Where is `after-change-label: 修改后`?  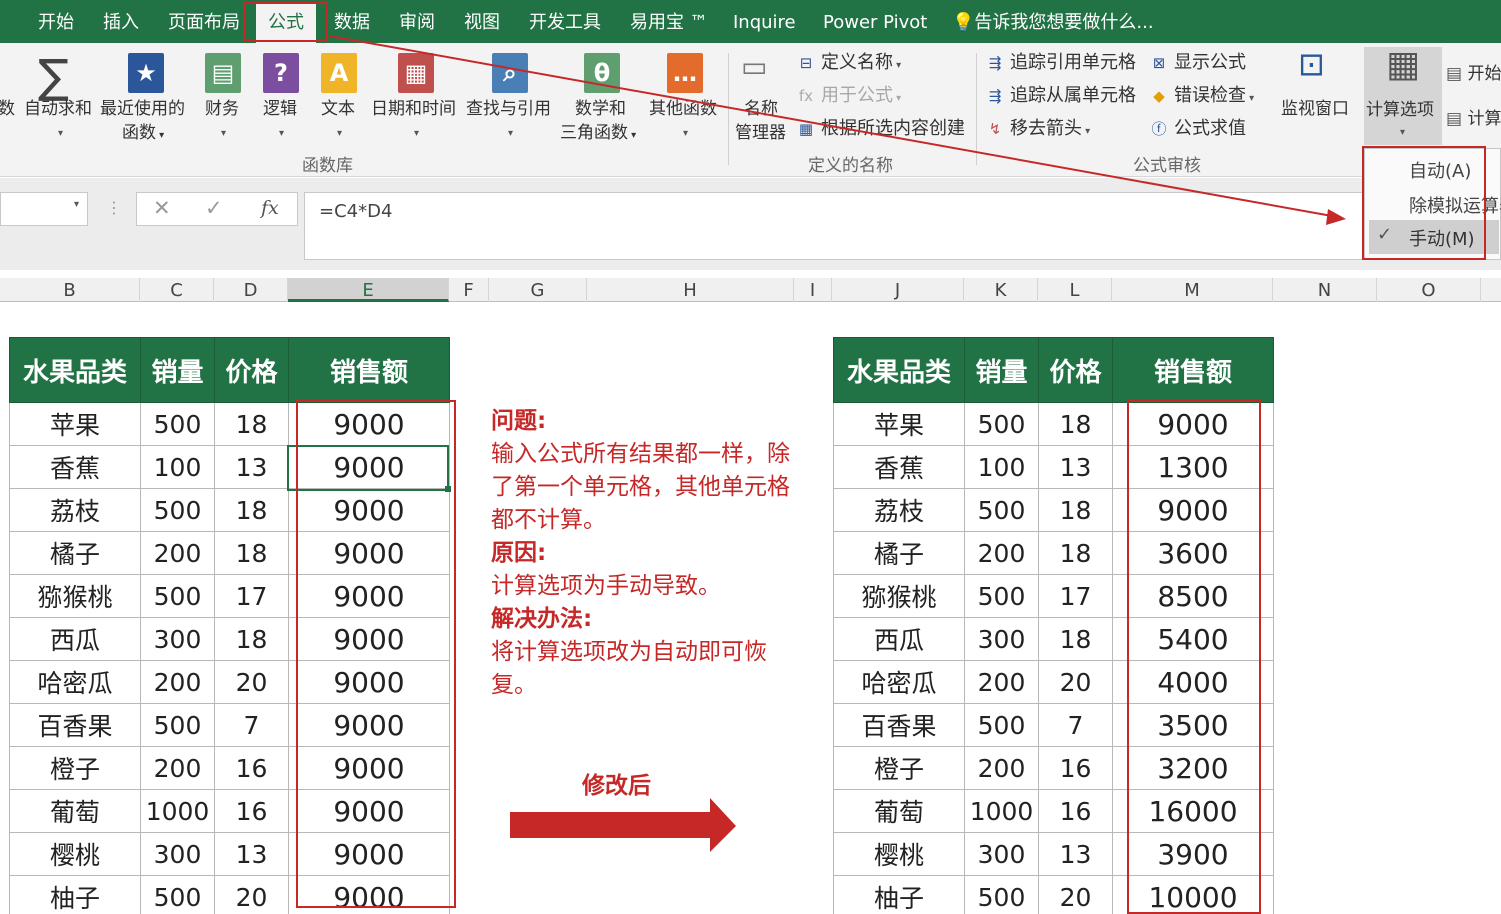
after-change-label: 修改后 is located at coordinates (616, 786).